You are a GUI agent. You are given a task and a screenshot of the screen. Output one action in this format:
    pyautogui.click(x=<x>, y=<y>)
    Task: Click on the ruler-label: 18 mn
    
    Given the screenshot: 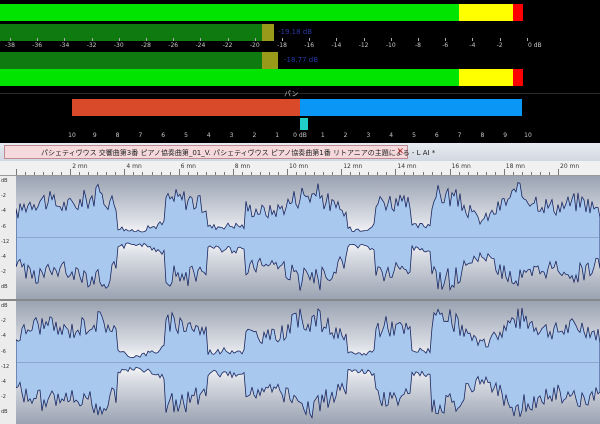 What is the action you would take?
    pyautogui.click(x=515, y=166)
    